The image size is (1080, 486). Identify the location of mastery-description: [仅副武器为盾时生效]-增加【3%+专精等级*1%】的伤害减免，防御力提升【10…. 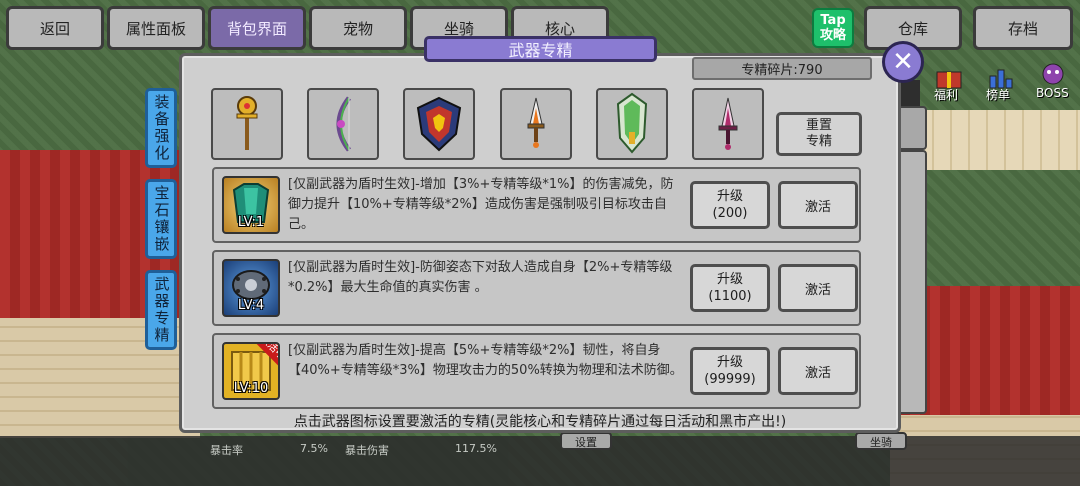
(481, 204).